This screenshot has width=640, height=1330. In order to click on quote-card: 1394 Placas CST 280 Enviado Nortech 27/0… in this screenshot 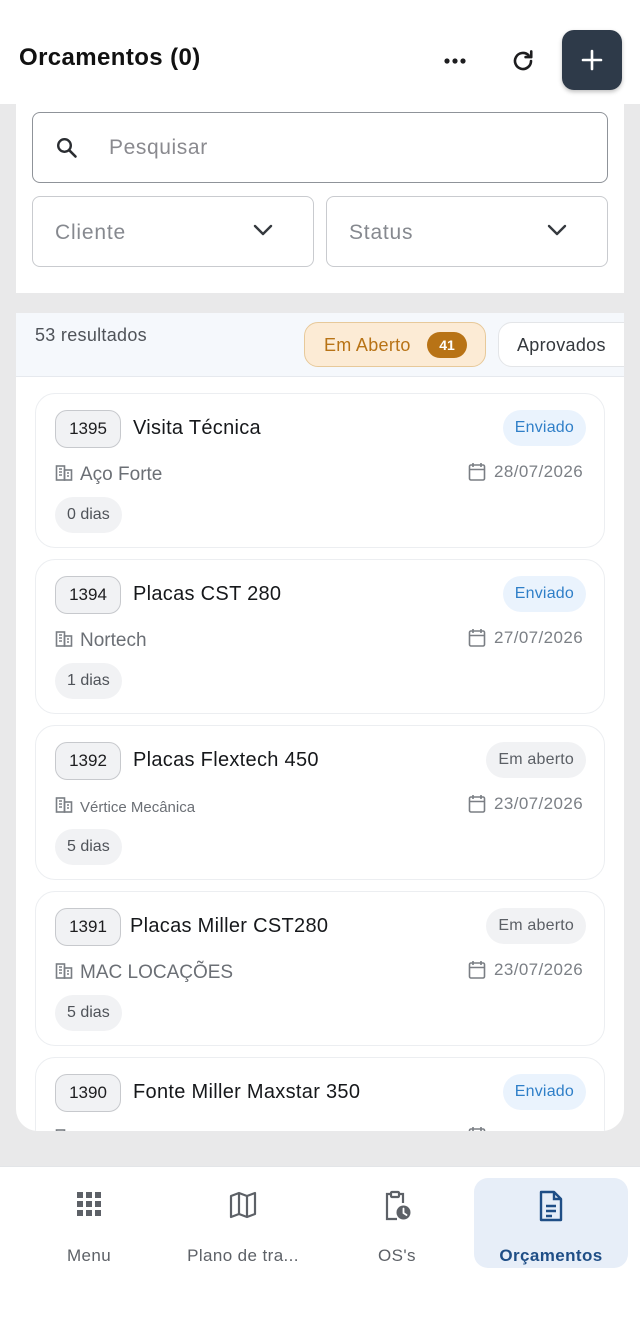, I will do `click(320, 636)`.